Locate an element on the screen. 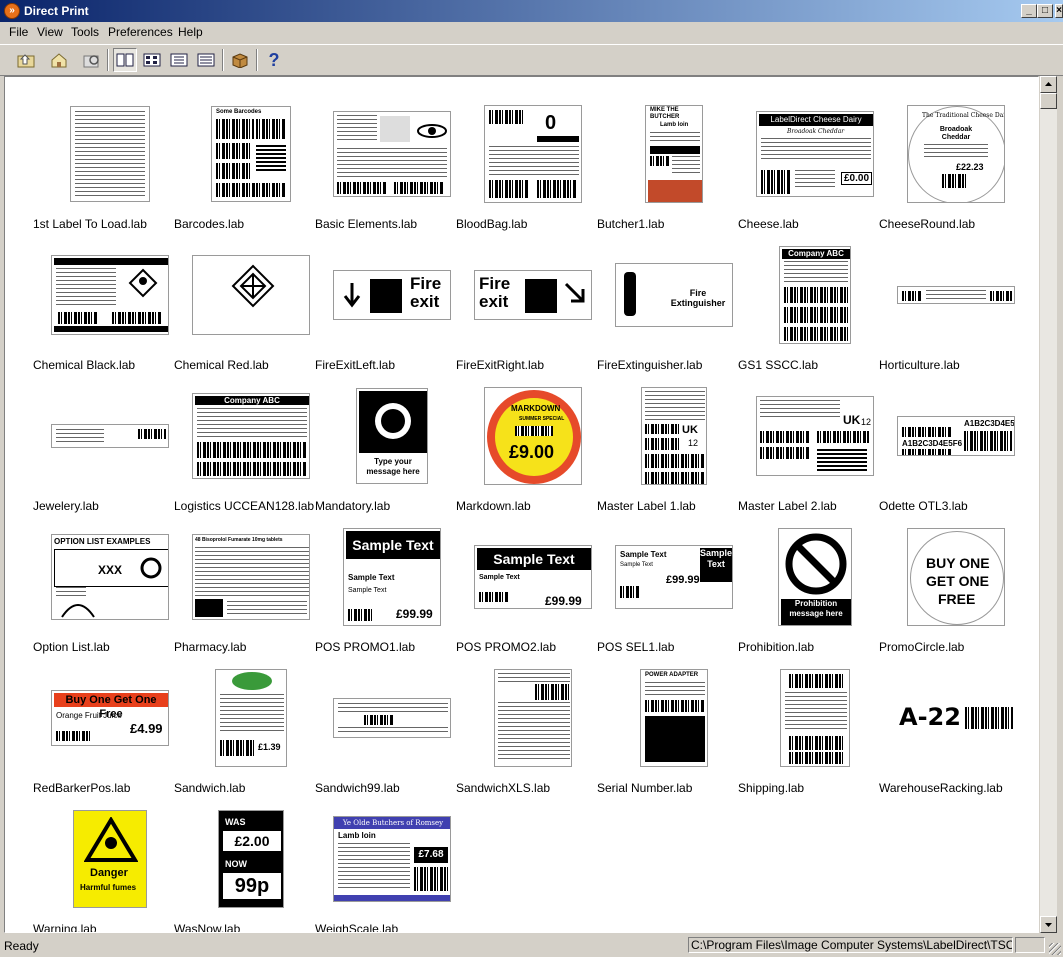  label-preview: A1B2C3D4E5F6 A1B2C3D4E5F6 is located at coordinates (947, 436).